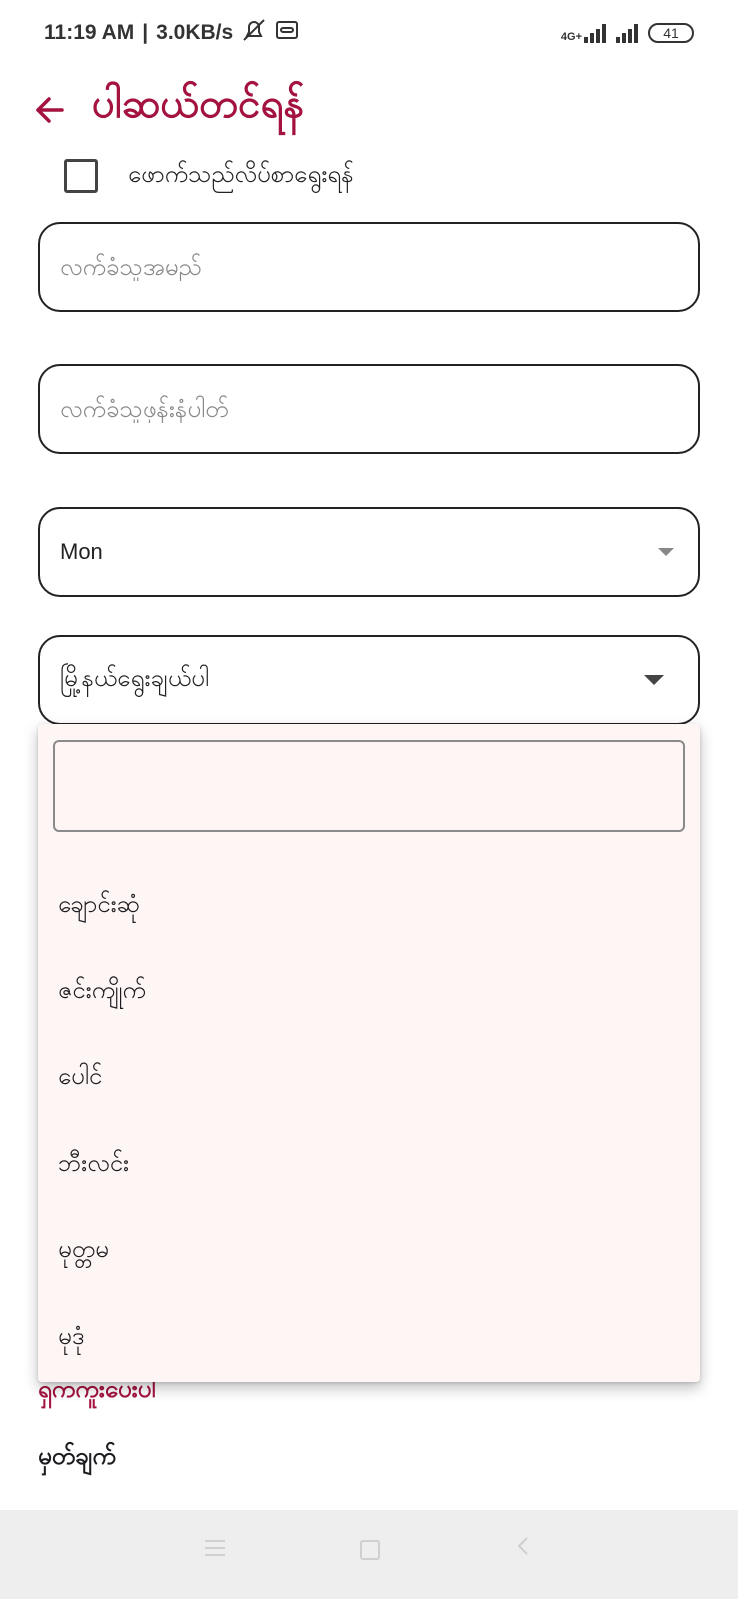 This screenshot has height=1599, width=738. Describe the element at coordinates (368, 1163) in the screenshot. I see `dropdown-option: ဘီးလင်း` at that location.